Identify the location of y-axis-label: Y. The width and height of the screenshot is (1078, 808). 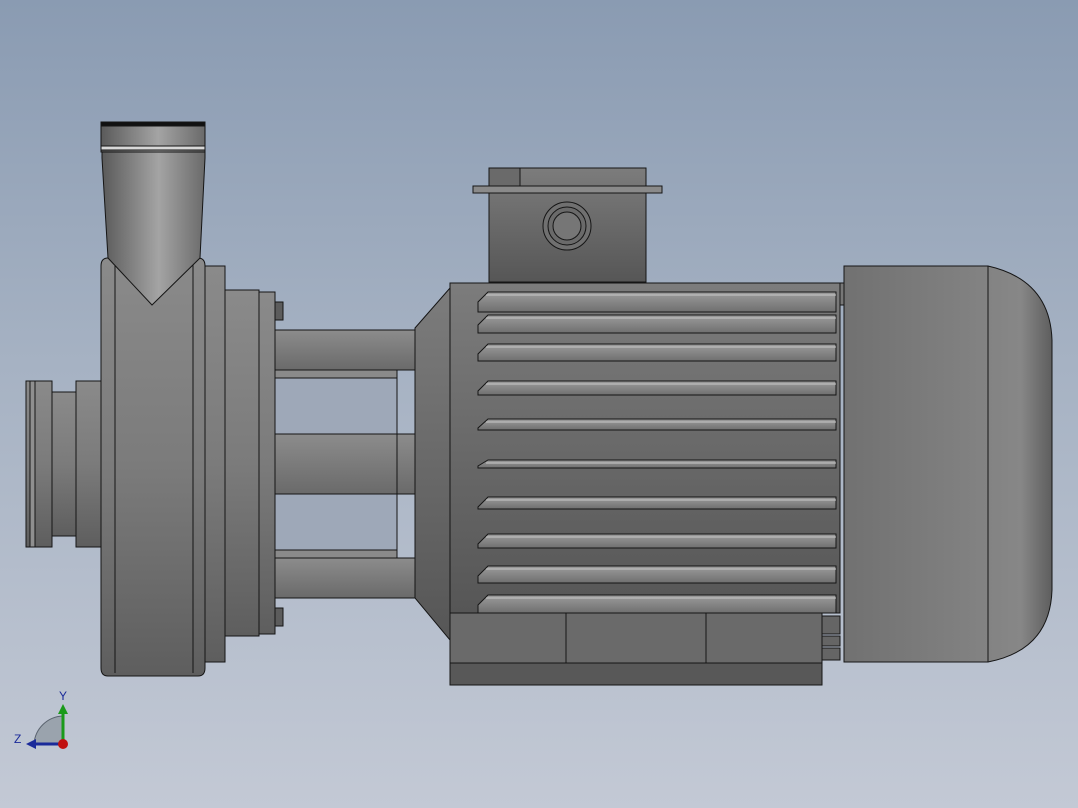
(63, 696).